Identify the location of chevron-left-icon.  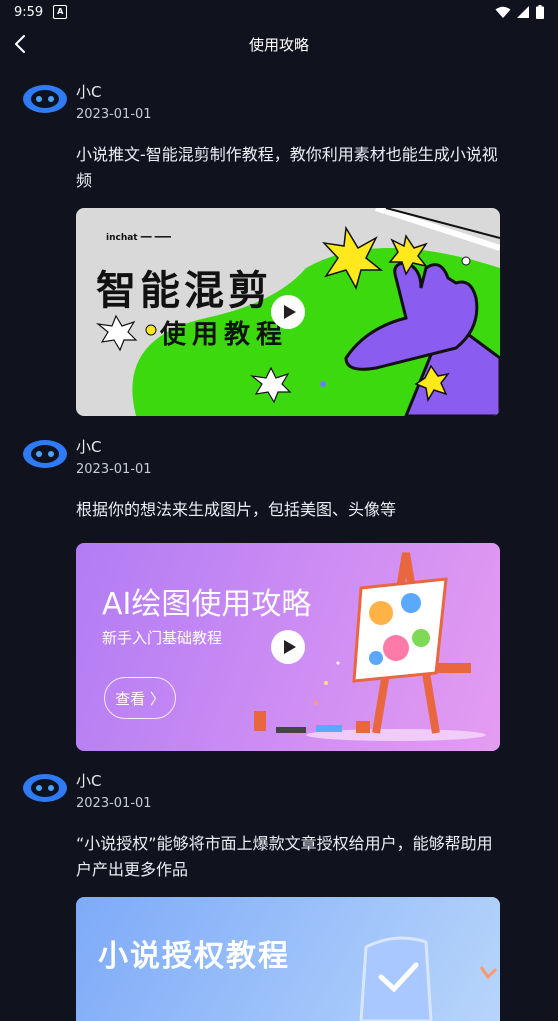
(20, 44).